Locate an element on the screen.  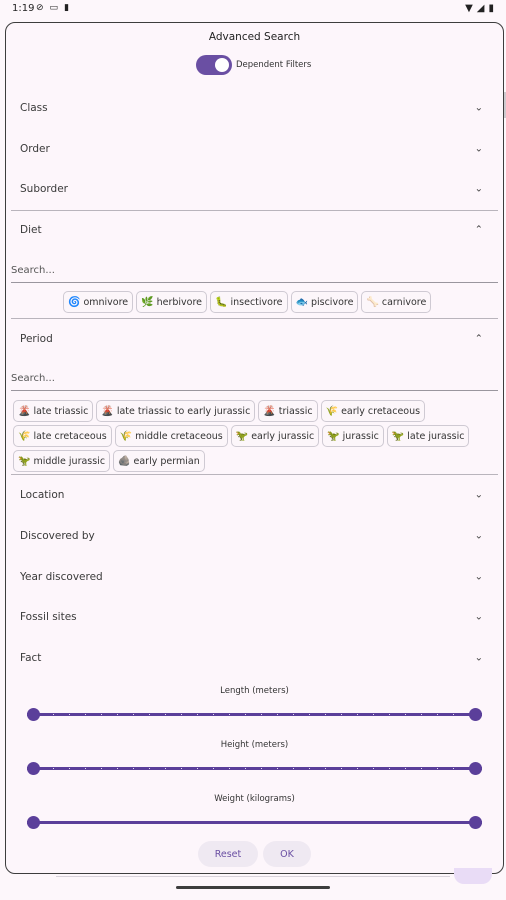
switch-knob is located at coordinates (222, 65).